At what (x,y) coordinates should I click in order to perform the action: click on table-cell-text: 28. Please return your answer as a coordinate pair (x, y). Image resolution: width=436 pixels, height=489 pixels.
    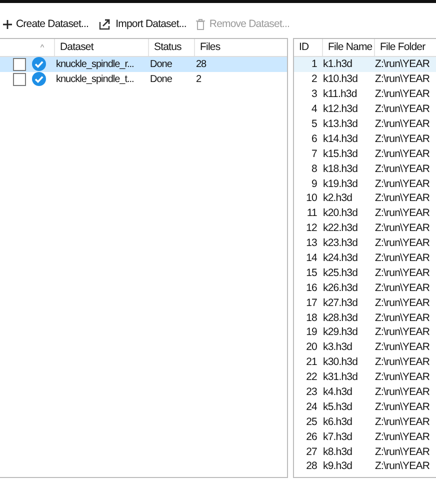
    Looking at the image, I should click on (311, 466).